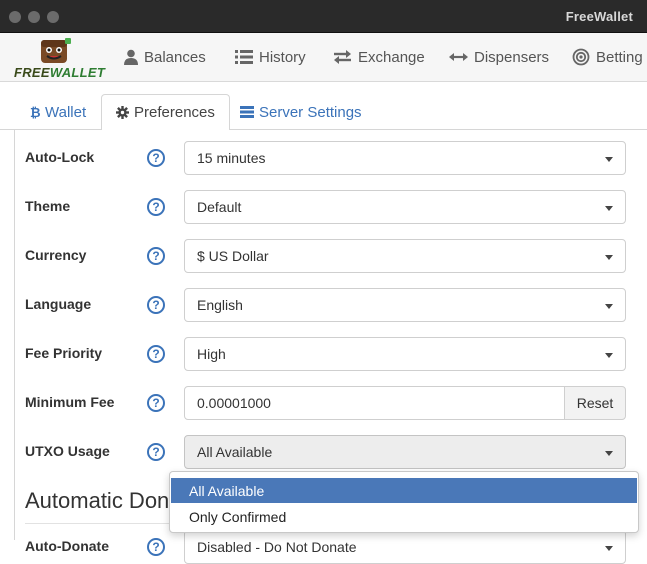  I want to click on auto-lock-row: Auto-Lock ? 15 minutes, so click(331, 158).